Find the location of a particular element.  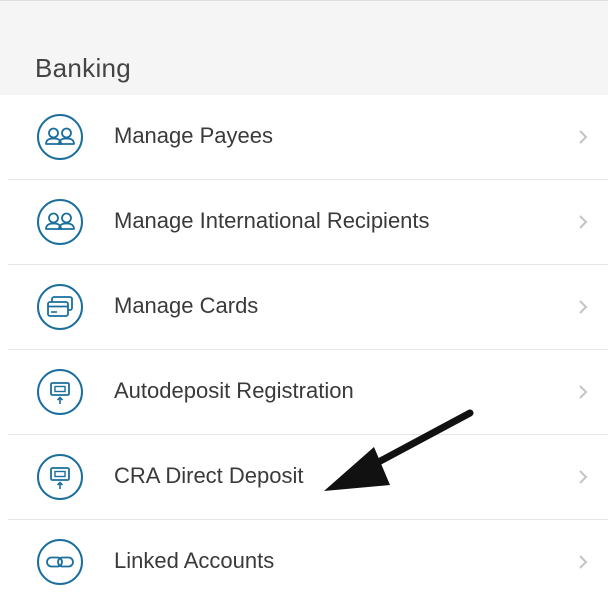

menu-item-label: Manage International Recipients is located at coordinates (272, 220).